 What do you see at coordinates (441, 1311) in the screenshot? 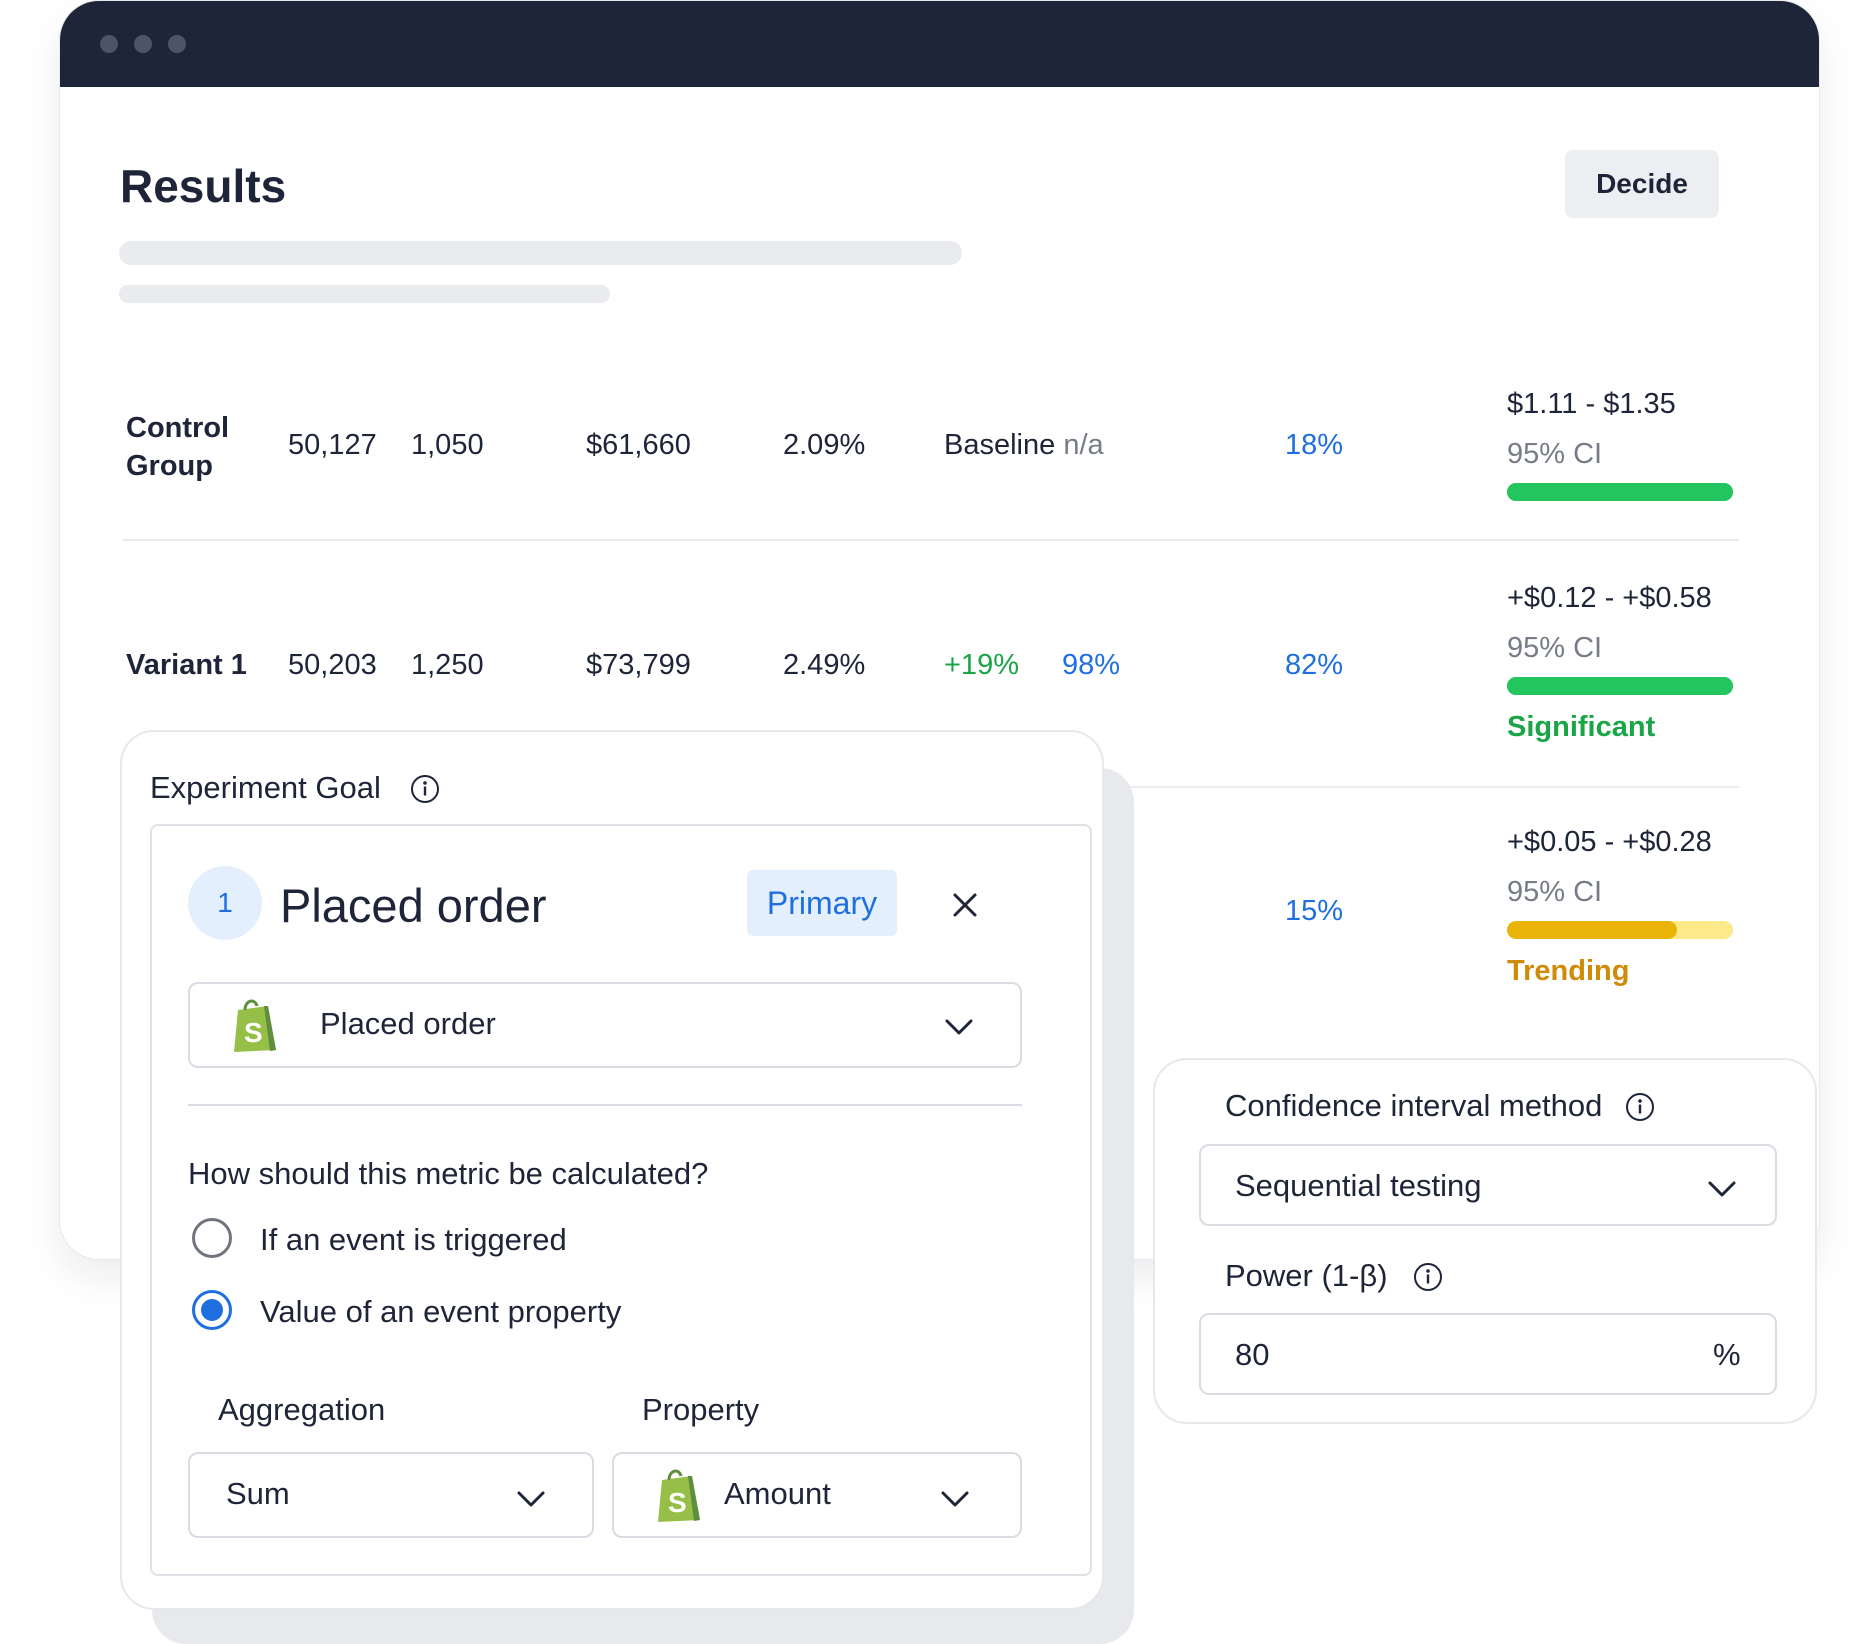
I see `radio-label: Value of an event property` at bounding box center [441, 1311].